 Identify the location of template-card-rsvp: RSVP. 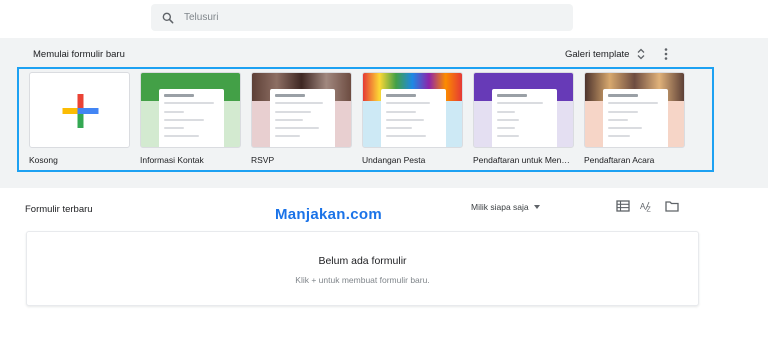
(301, 118).